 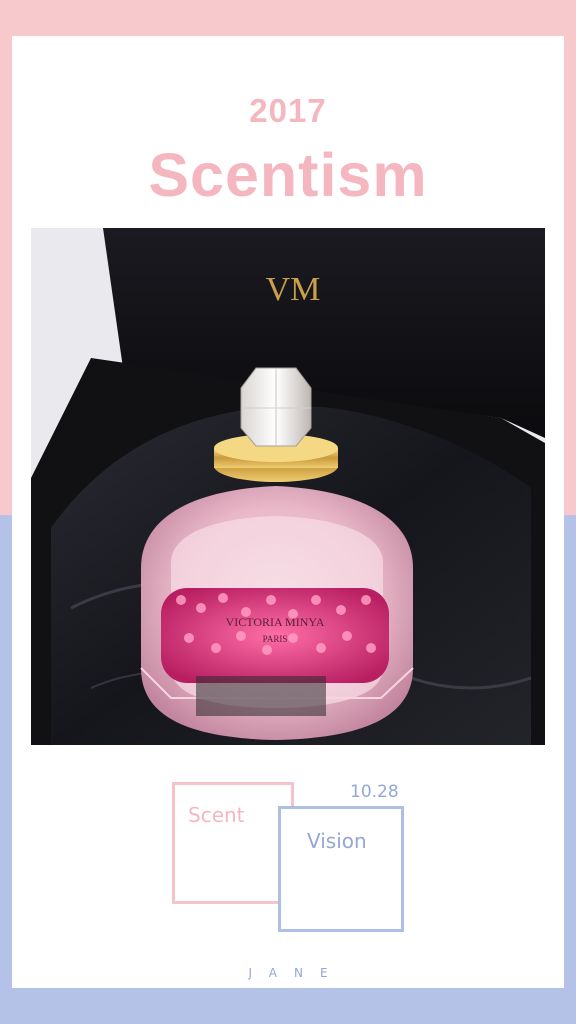 I want to click on scent-label: Scent, so click(x=216, y=815).